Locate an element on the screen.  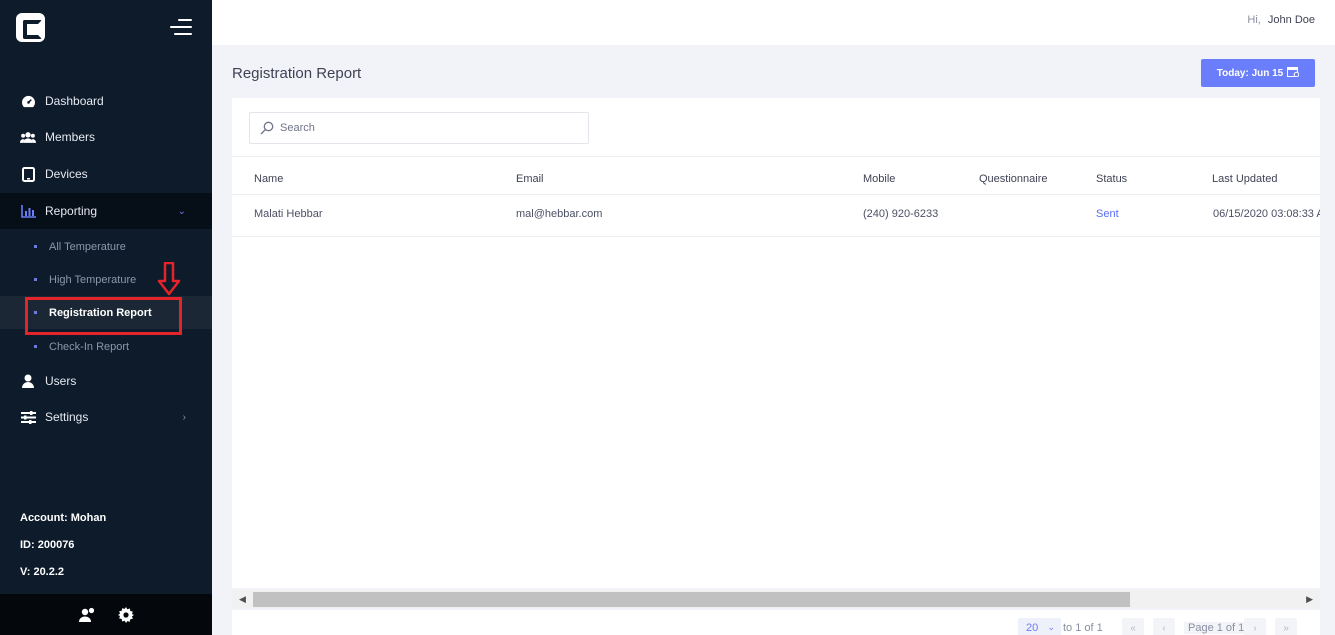
sidebar-item-reporting: Reporting ⌄ is located at coordinates (106, 211).